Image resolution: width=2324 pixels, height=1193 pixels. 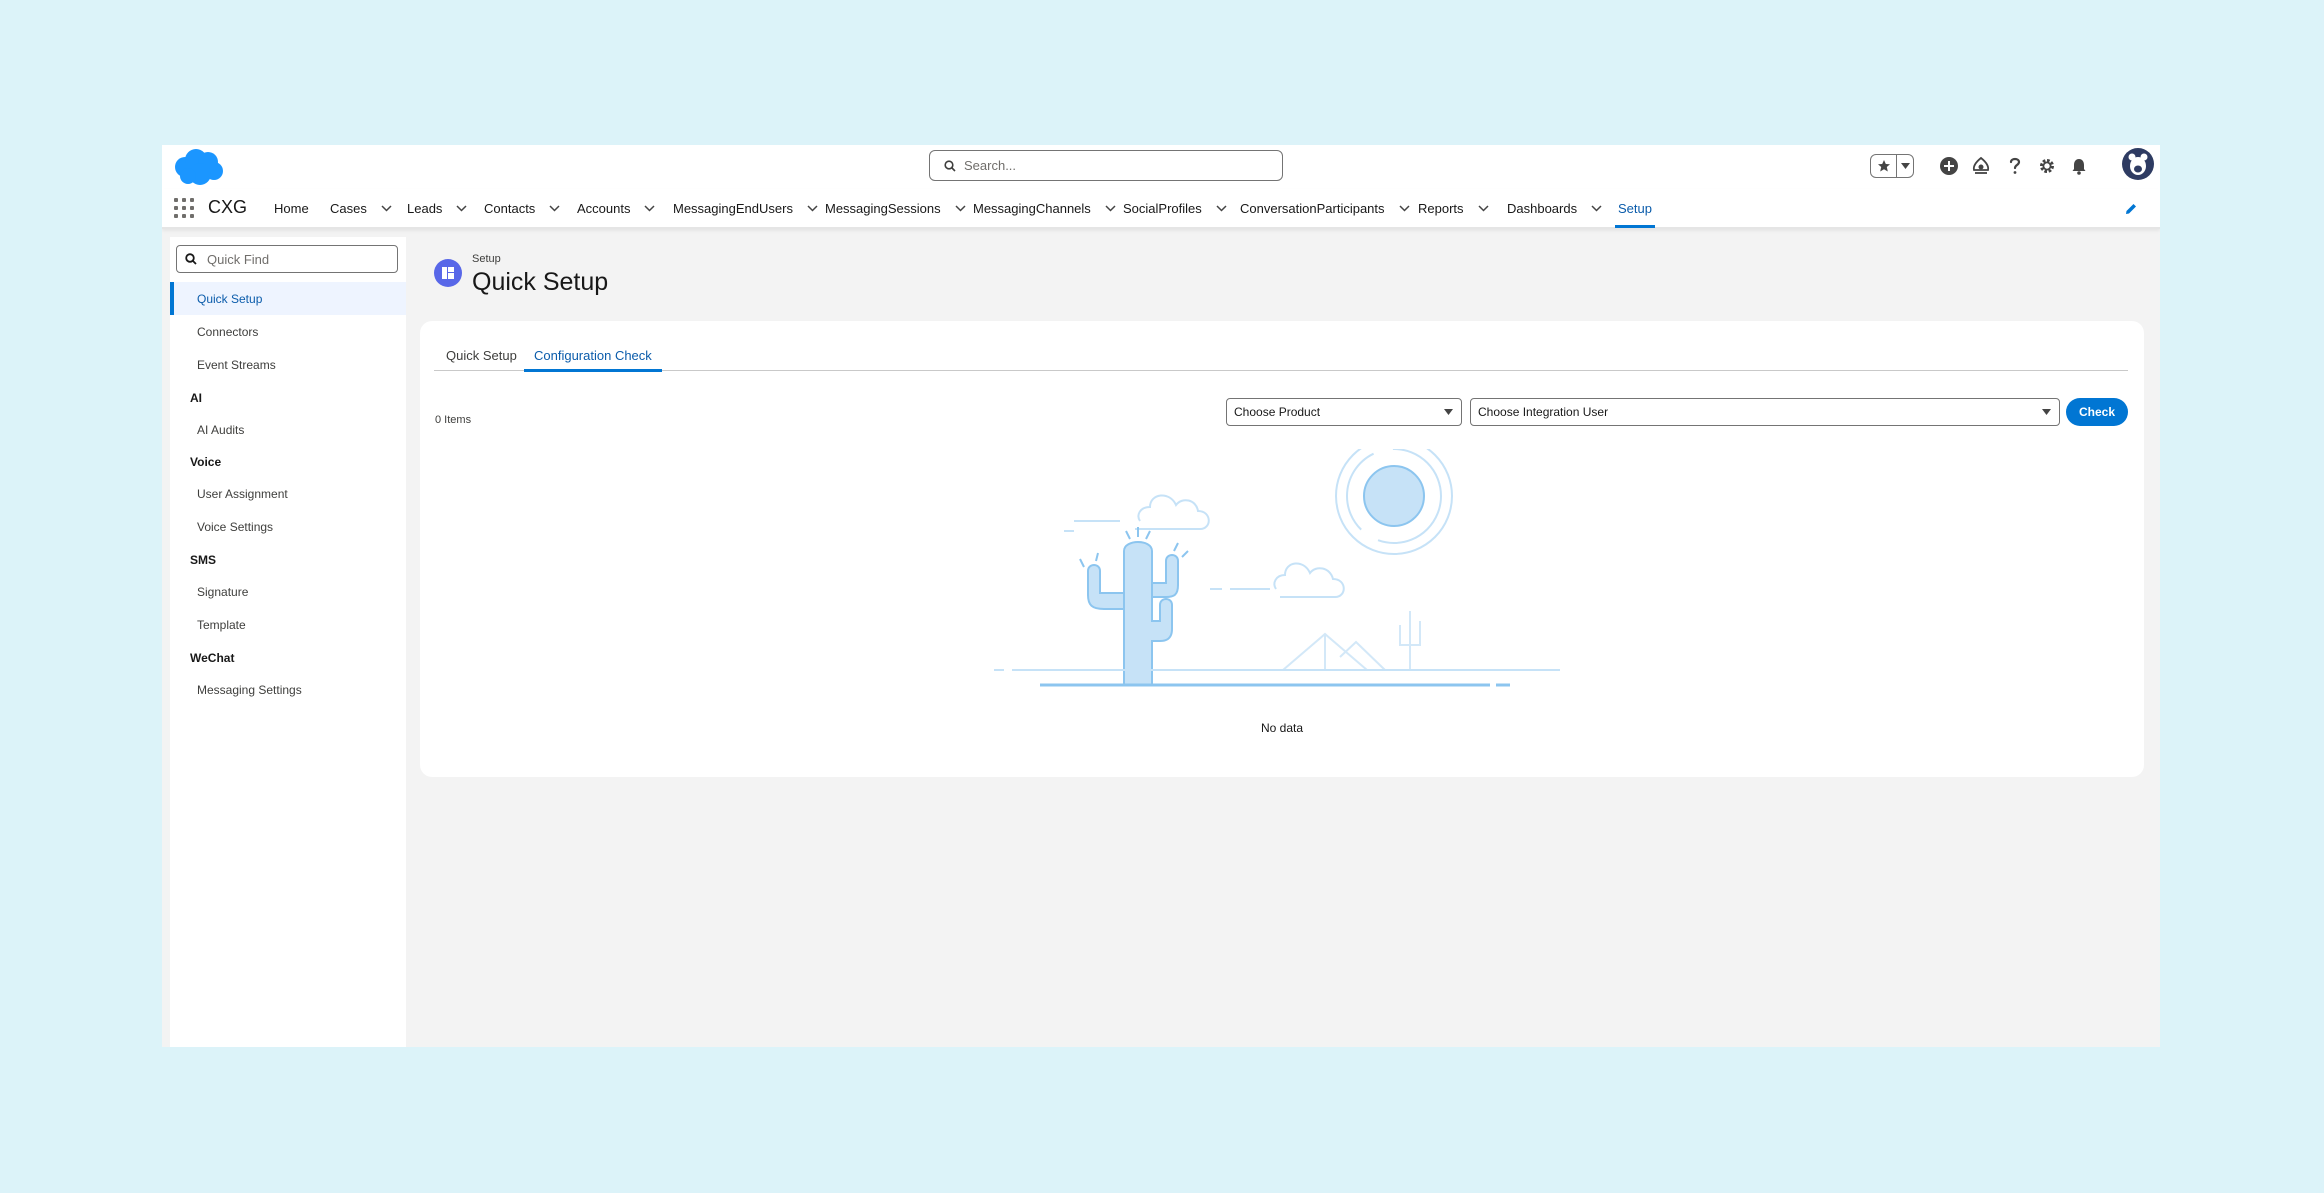 What do you see at coordinates (1884, 166) in the screenshot?
I see `star-icon` at bounding box center [1884, 166].